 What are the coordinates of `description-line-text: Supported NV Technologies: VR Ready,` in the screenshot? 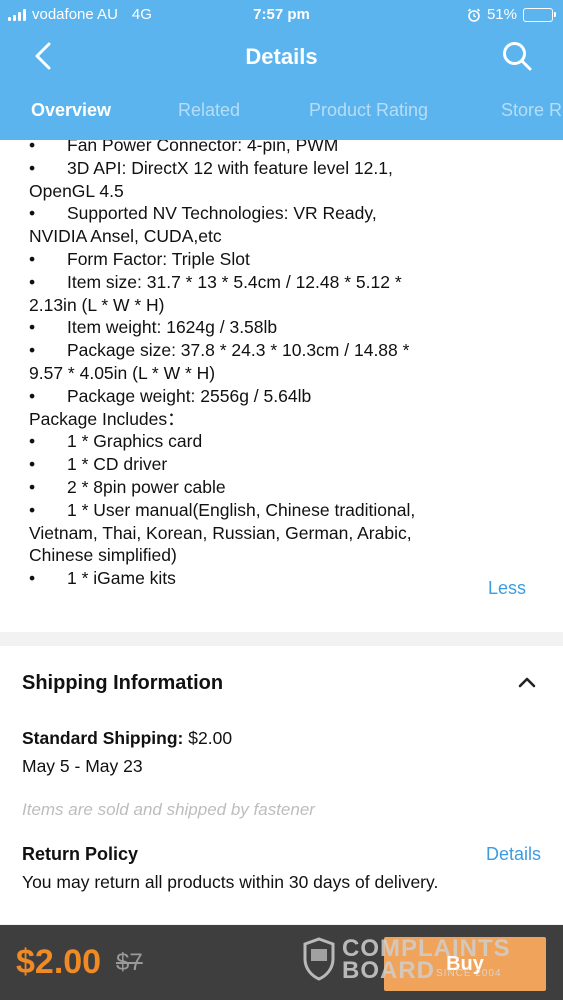 It's located at (222, 213).